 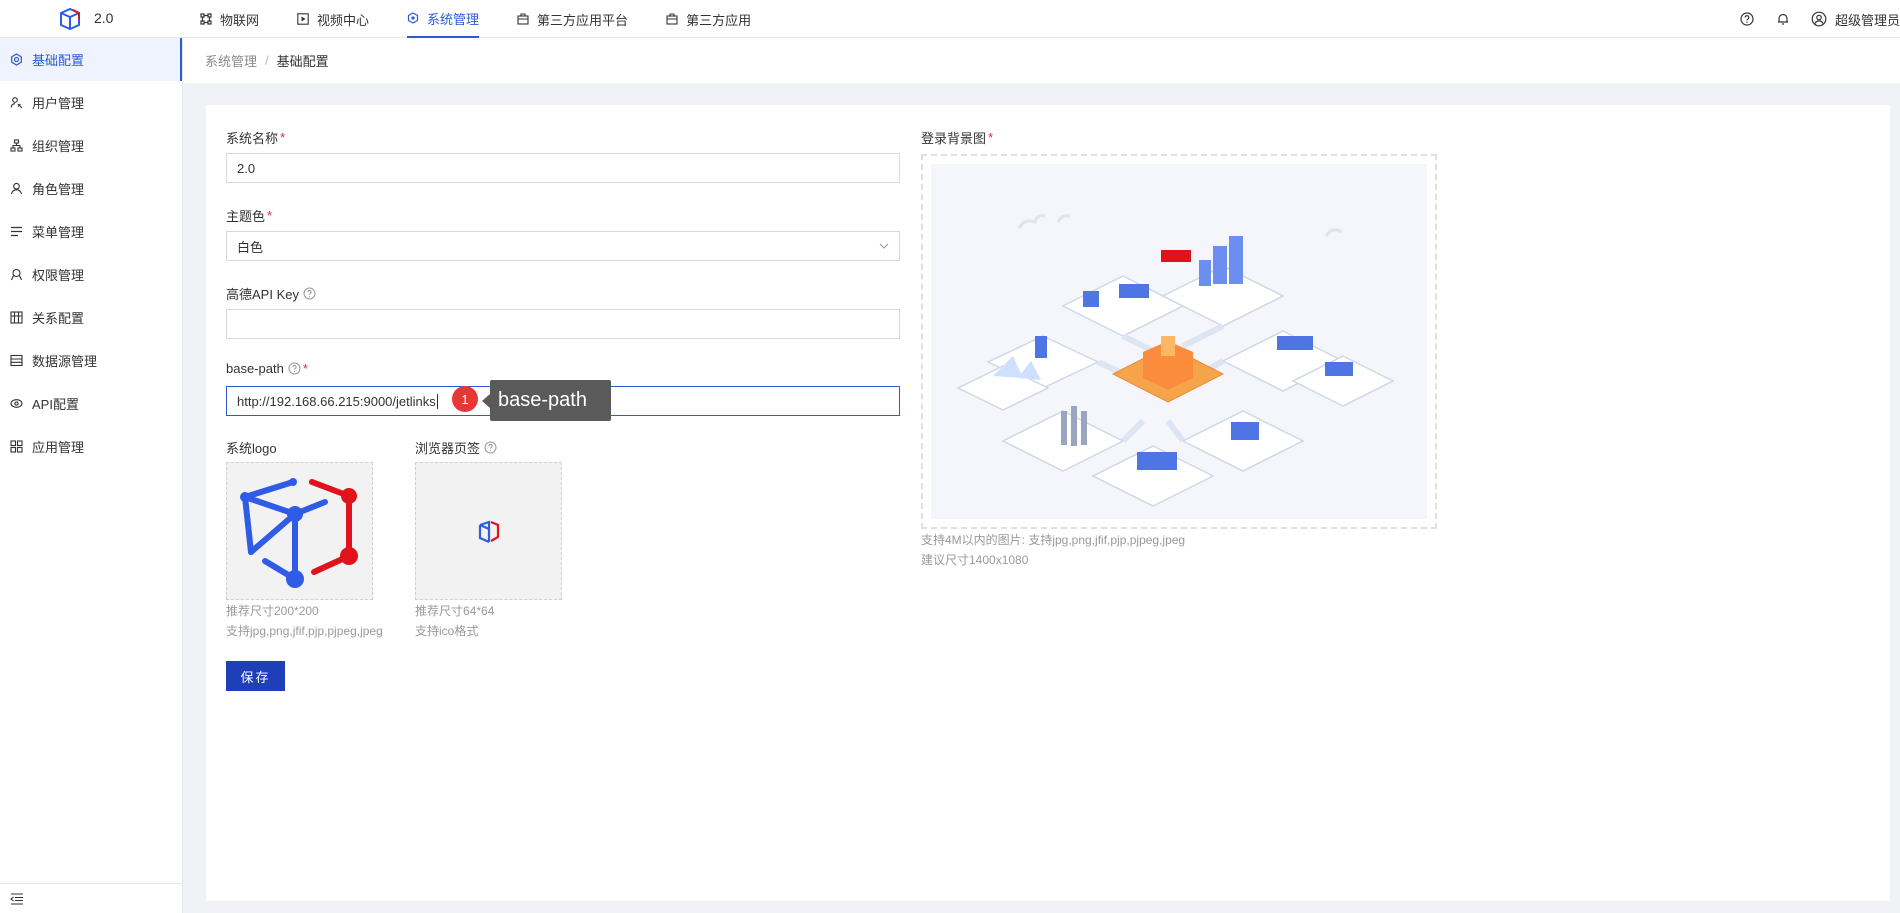 What do you see at coordinates (16, 403) in the screenshot?
I see `api-icon` at bounding box center [16, 403].